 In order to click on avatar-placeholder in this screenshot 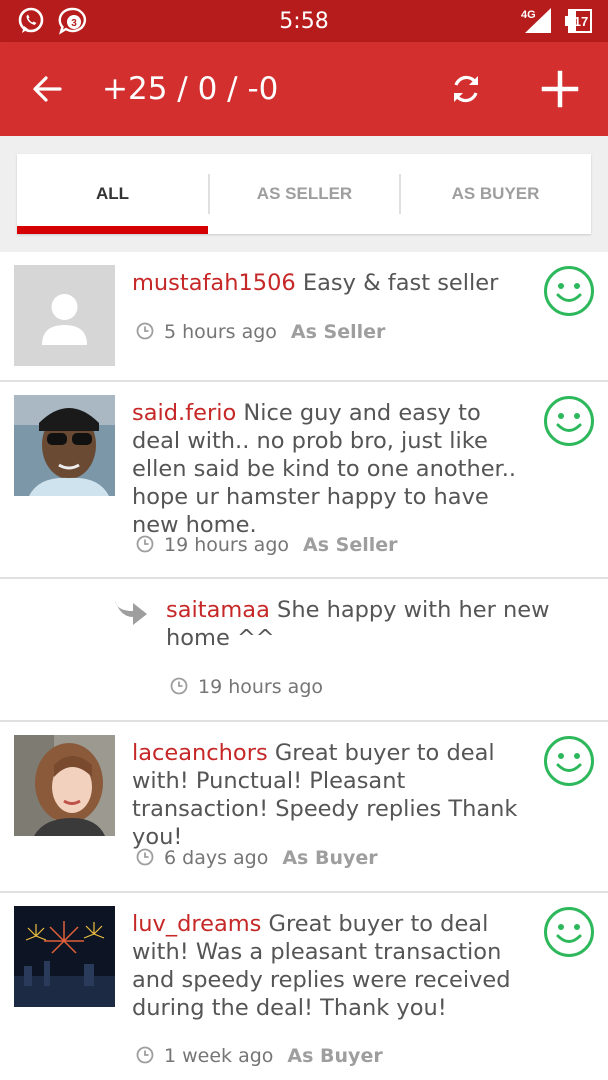, I will do `click(64, 315)`.